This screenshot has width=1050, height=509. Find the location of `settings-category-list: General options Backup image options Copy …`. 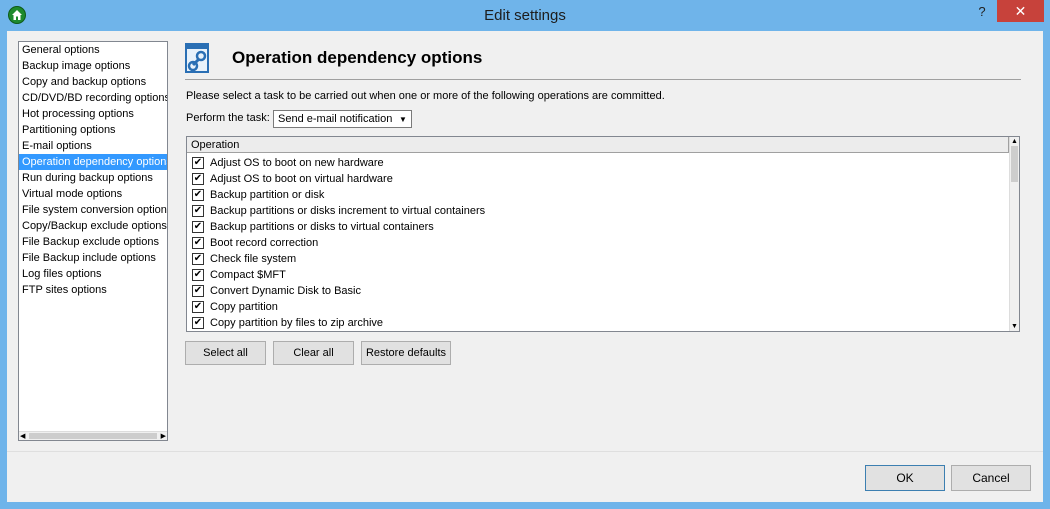

settings-category-list: General options Backup image options Copy … is located at coordinates (93, 241).